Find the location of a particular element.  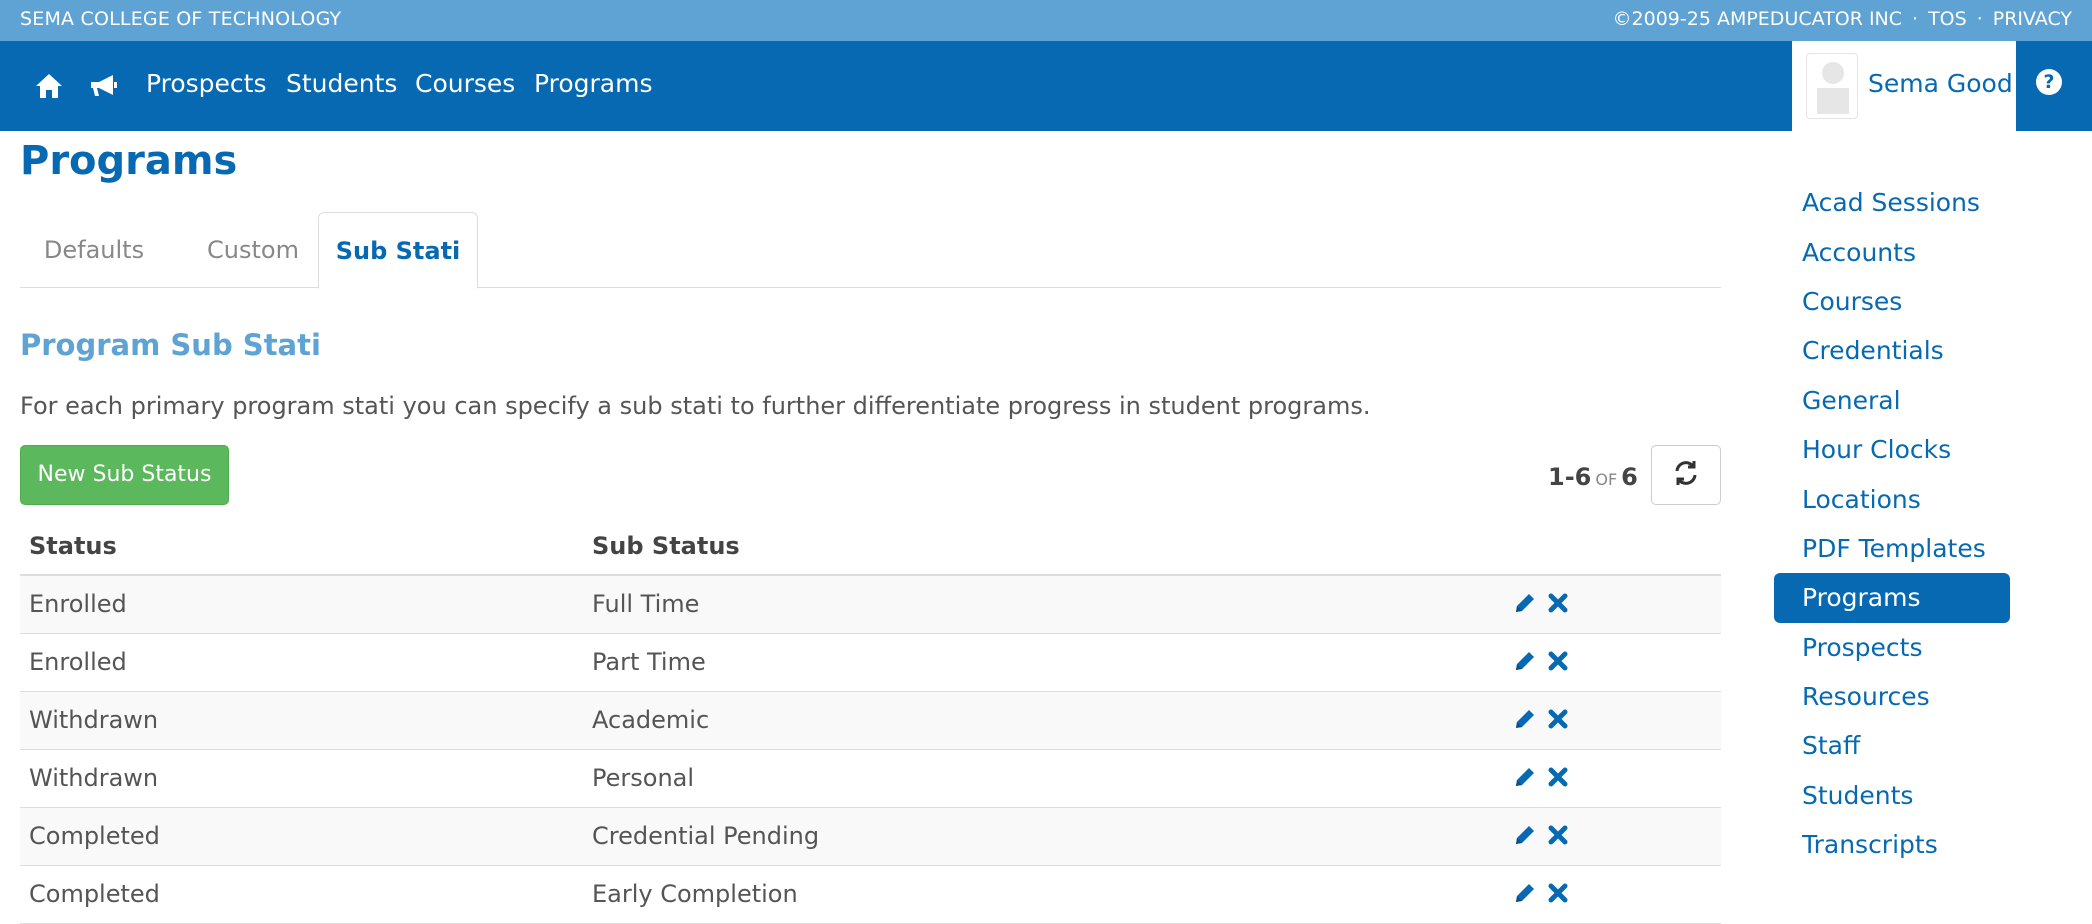

pager-range: 1-6 is located at coordinates (1570, 477).